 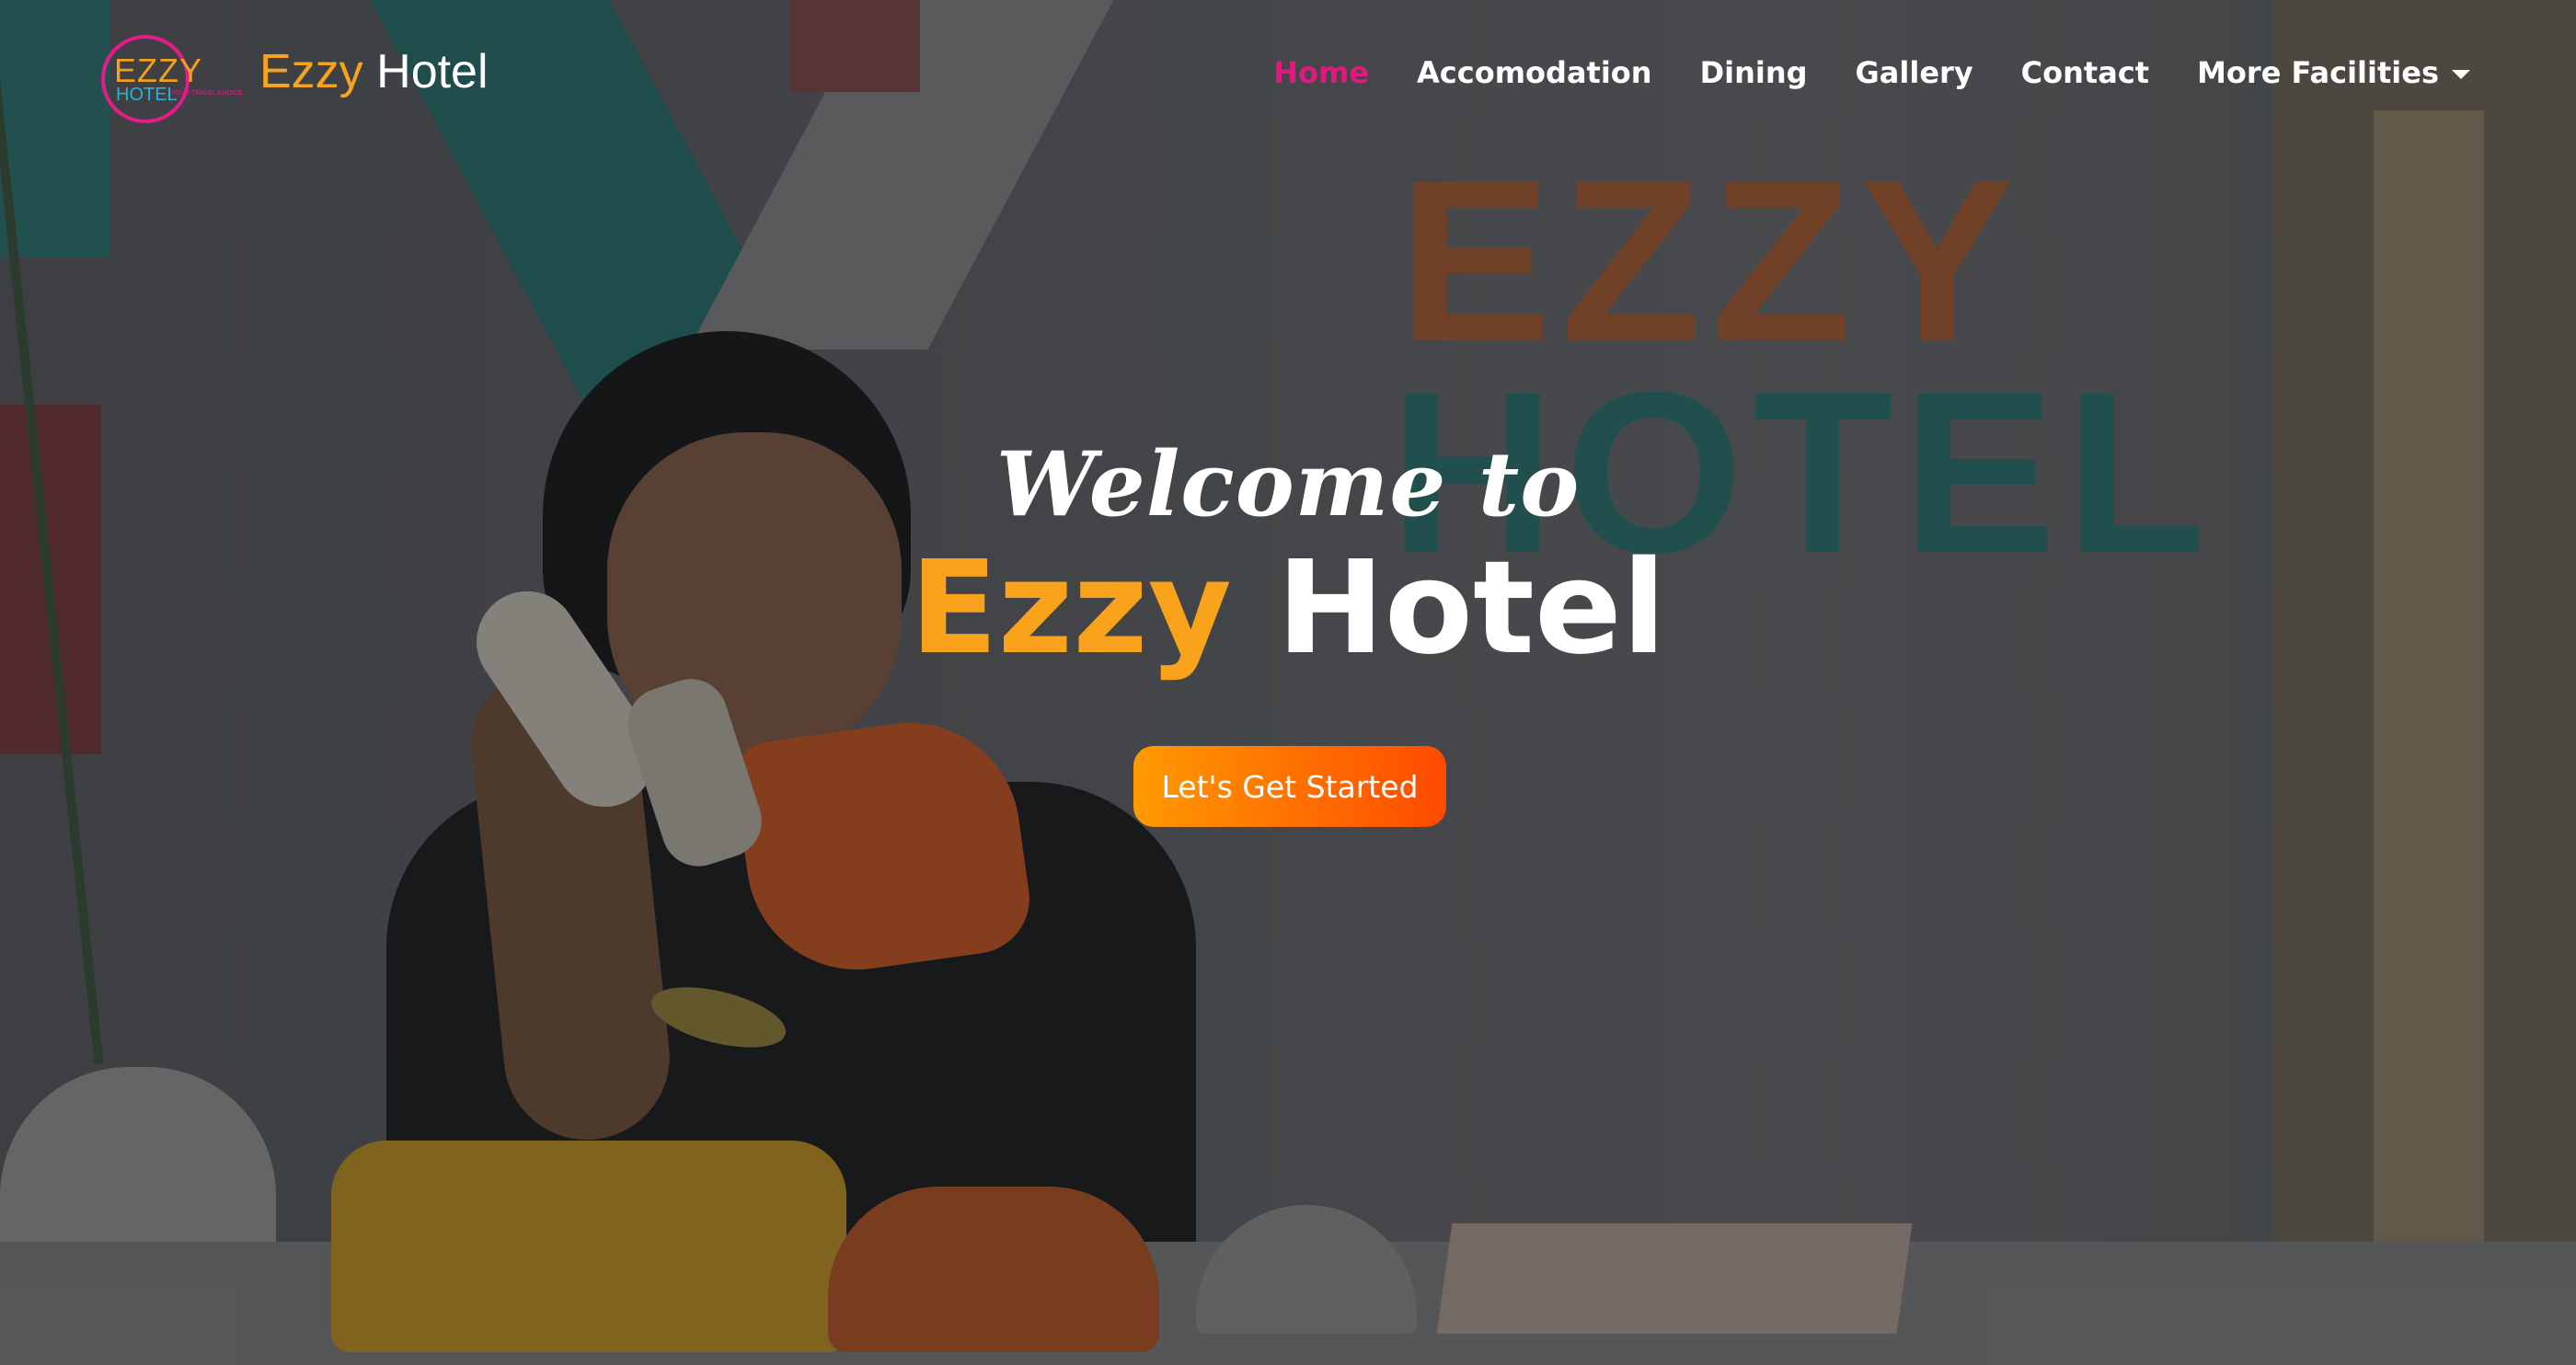 What do you see at coordinates (1914, 72) in the screenshot?
I see `nav-link-gallery: Gallery` at bounding box center [1914, 72].